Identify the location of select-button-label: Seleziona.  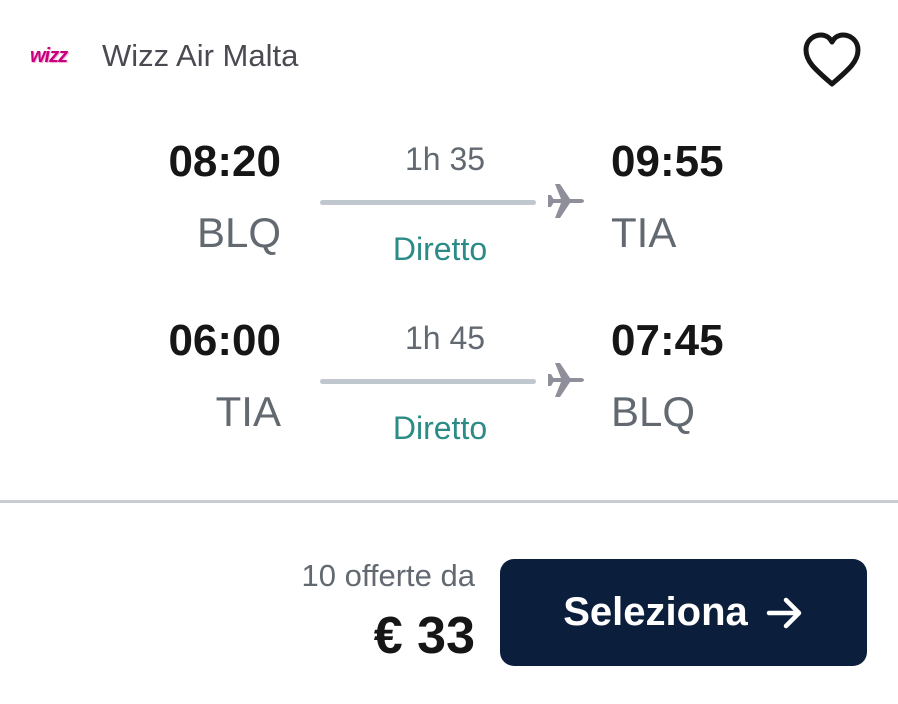
(655, 612).